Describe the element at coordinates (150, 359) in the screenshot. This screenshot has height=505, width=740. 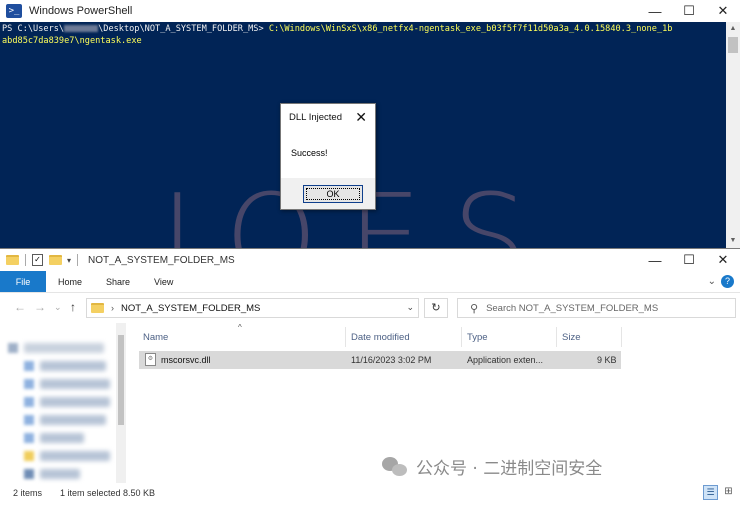
I see `dll-file-icon: ⚙` at that location.